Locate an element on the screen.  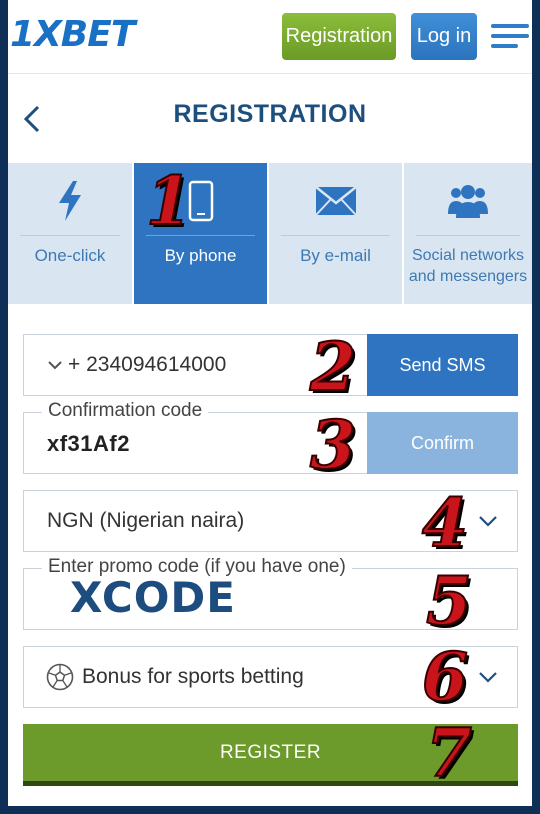
phone-number-value: + 234094614000 is located at coordinates (147, 365).